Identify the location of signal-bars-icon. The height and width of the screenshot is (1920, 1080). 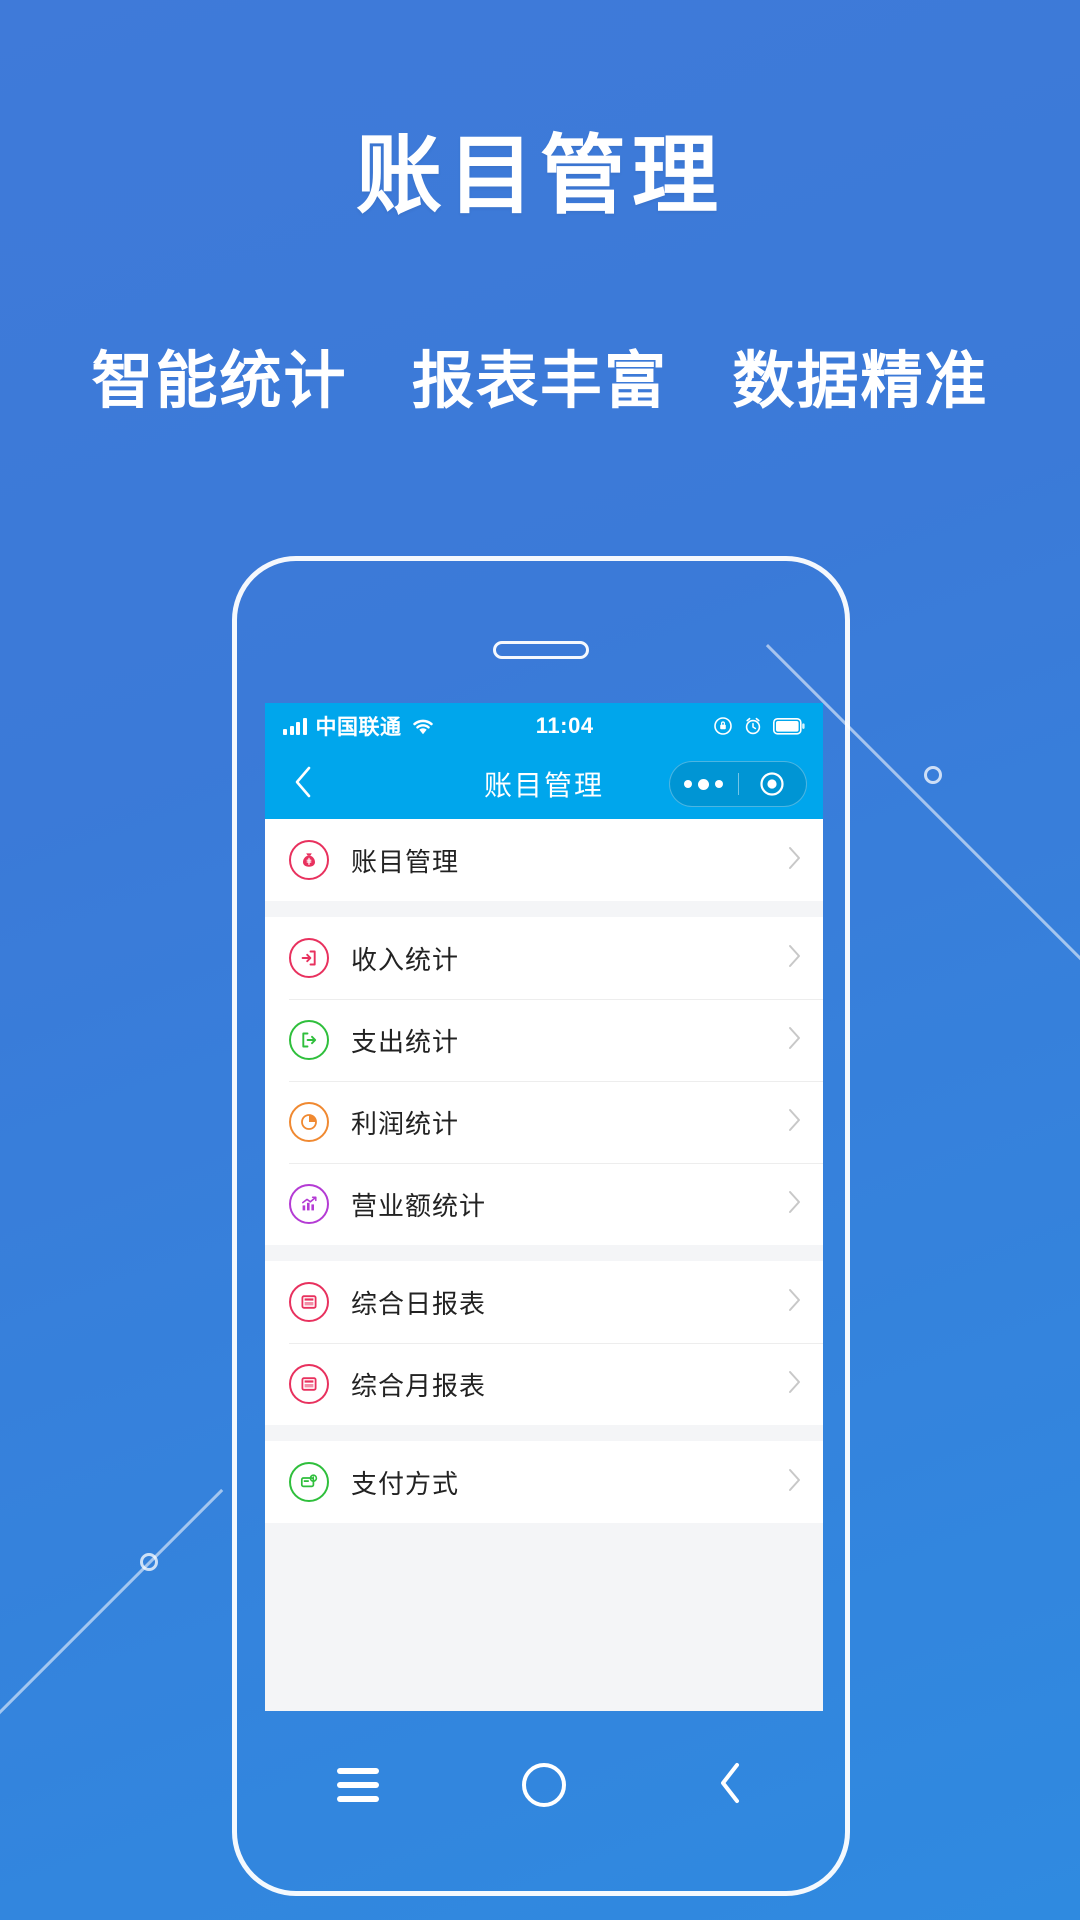
(295, 726).